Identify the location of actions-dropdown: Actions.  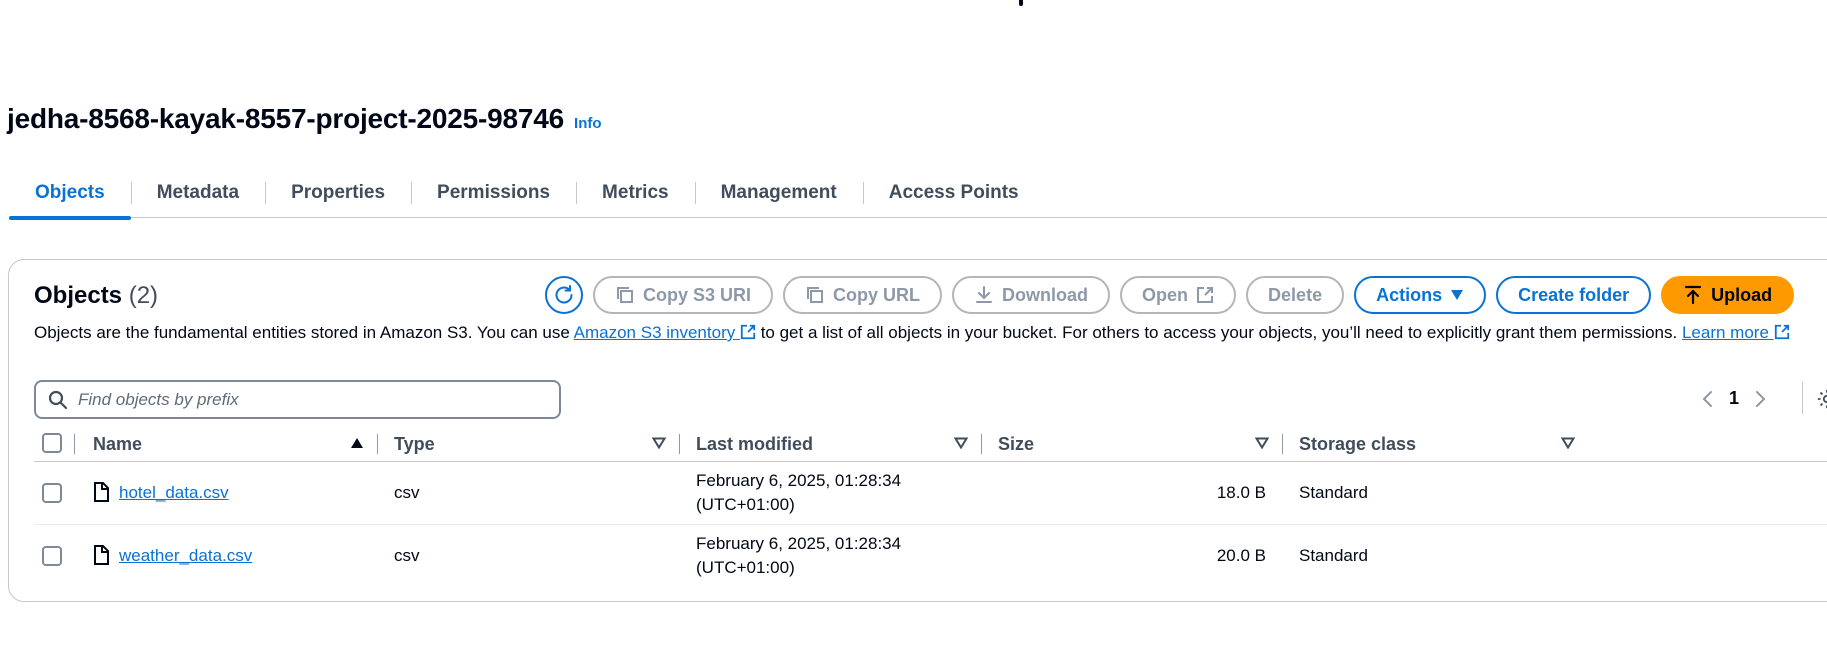
(1420, 295).